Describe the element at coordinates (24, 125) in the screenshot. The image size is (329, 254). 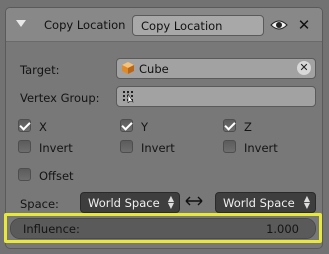
I see `x-axis-checkbox` at that location.